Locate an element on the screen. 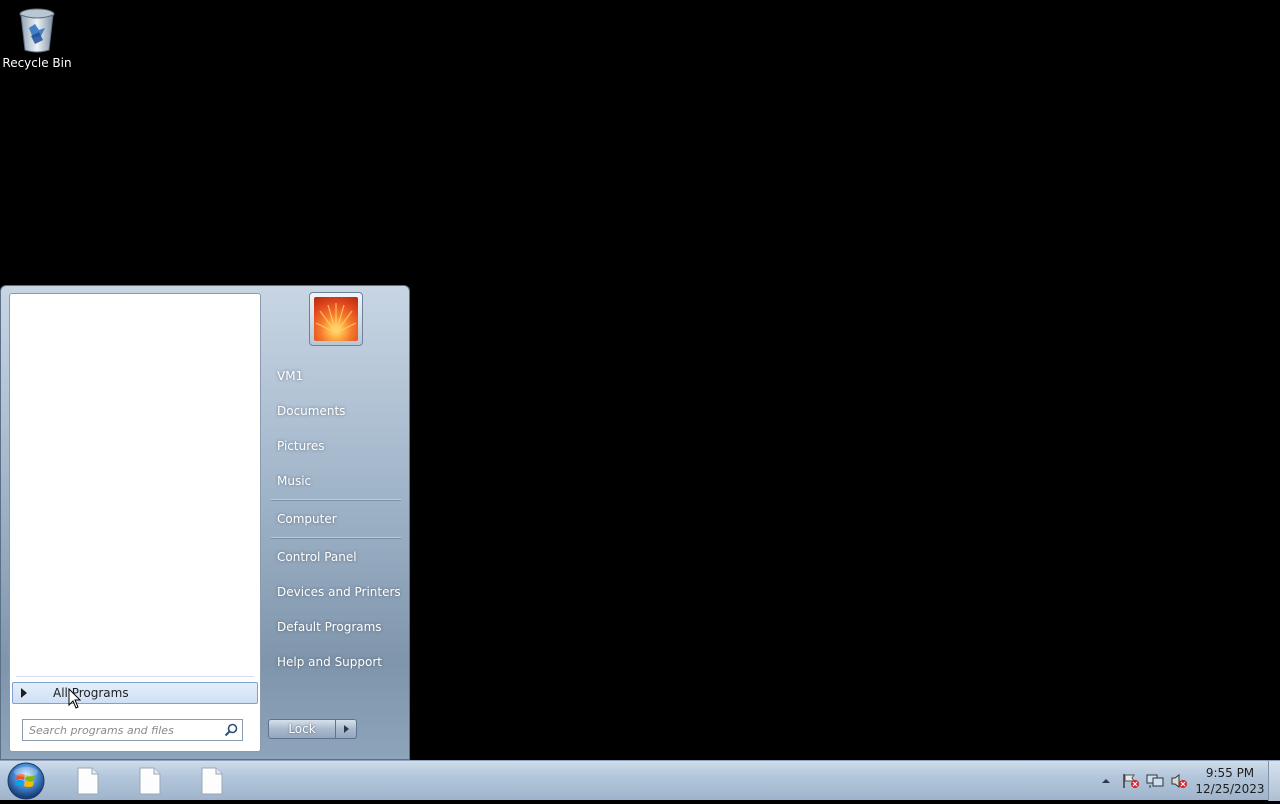 The height and width of the screenshot is (804, 1280). music-link: Music is located at coordinates (336, 481).